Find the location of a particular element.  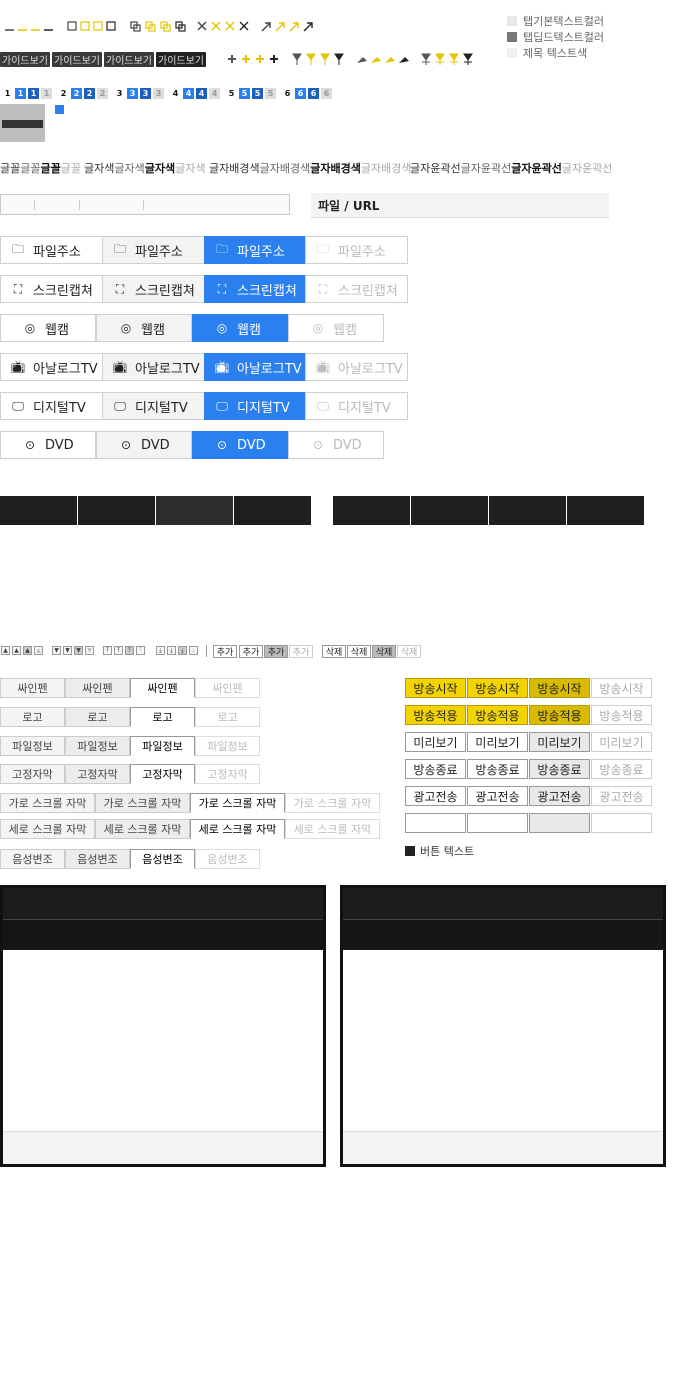

tab-v-scroll-caption: 세로 스크롤 자막 is located at coordinates (332, 829).